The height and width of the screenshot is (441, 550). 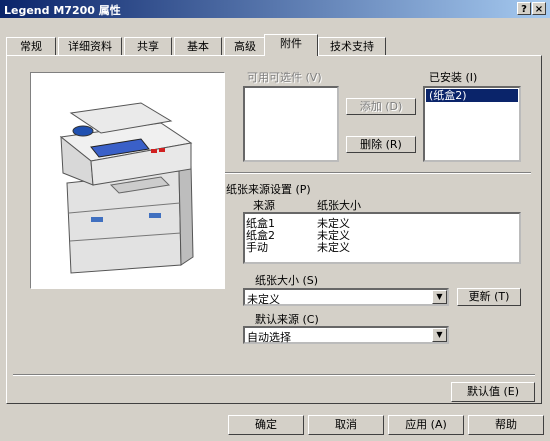 What do you see at coordinates (506, 425) in the screenshot?
I see `help-footer-button: 帮助` at bounding box center [506, 425].